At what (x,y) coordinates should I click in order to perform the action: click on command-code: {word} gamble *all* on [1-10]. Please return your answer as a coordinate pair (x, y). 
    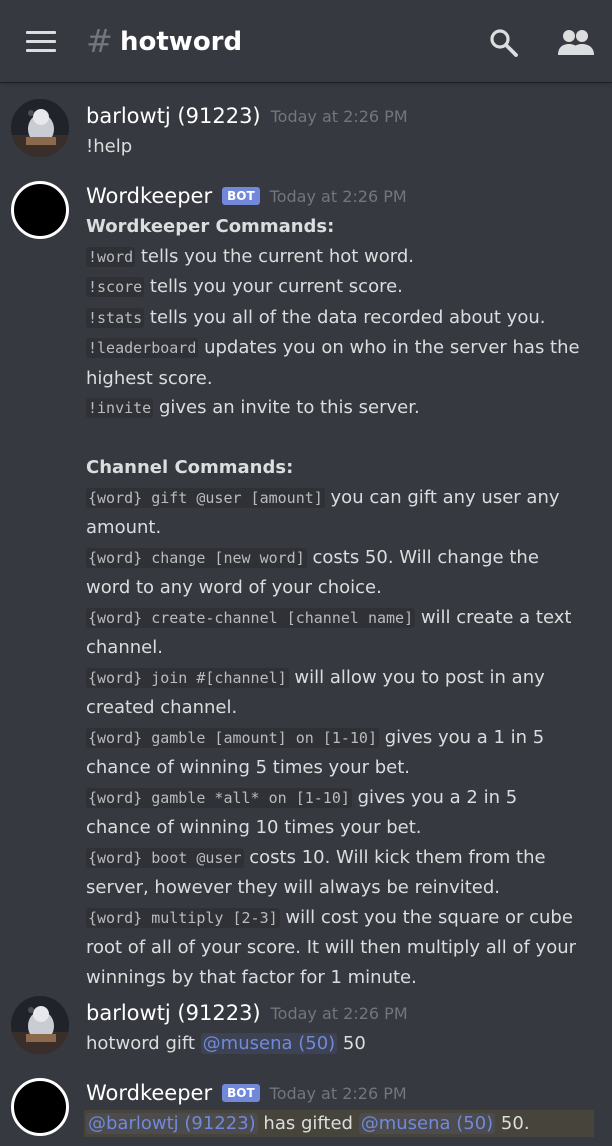
    Looking at the image, I should click on (219, 797).